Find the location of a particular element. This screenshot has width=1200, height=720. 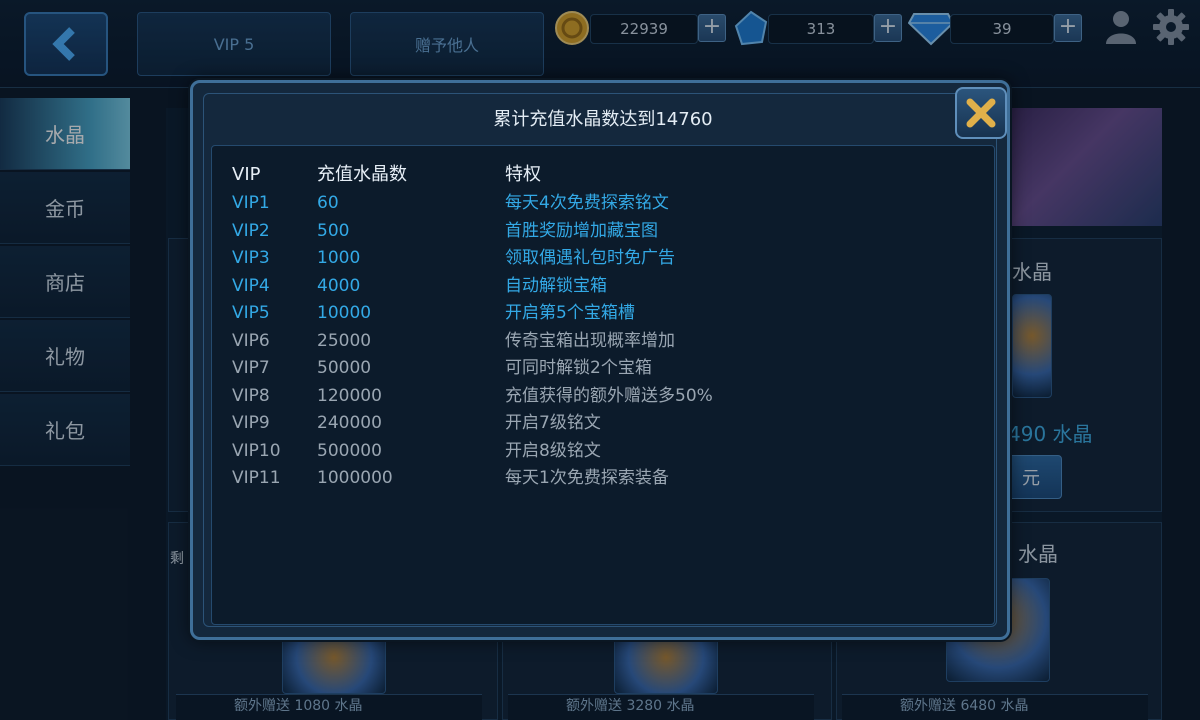

dialog-title: 累计充值水晶数达到14760 is located at coordinates (603, 119).